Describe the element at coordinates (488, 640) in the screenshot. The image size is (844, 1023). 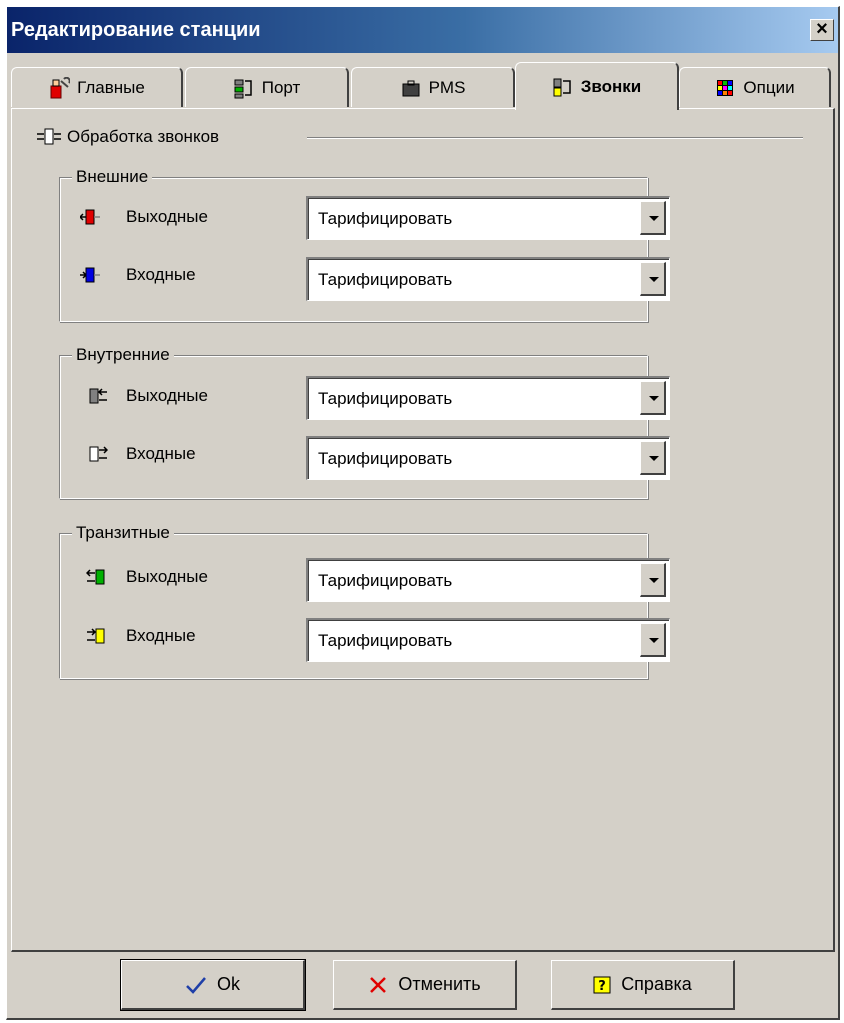
I see `transit-incoming-select: Тарифицировать` at that location.